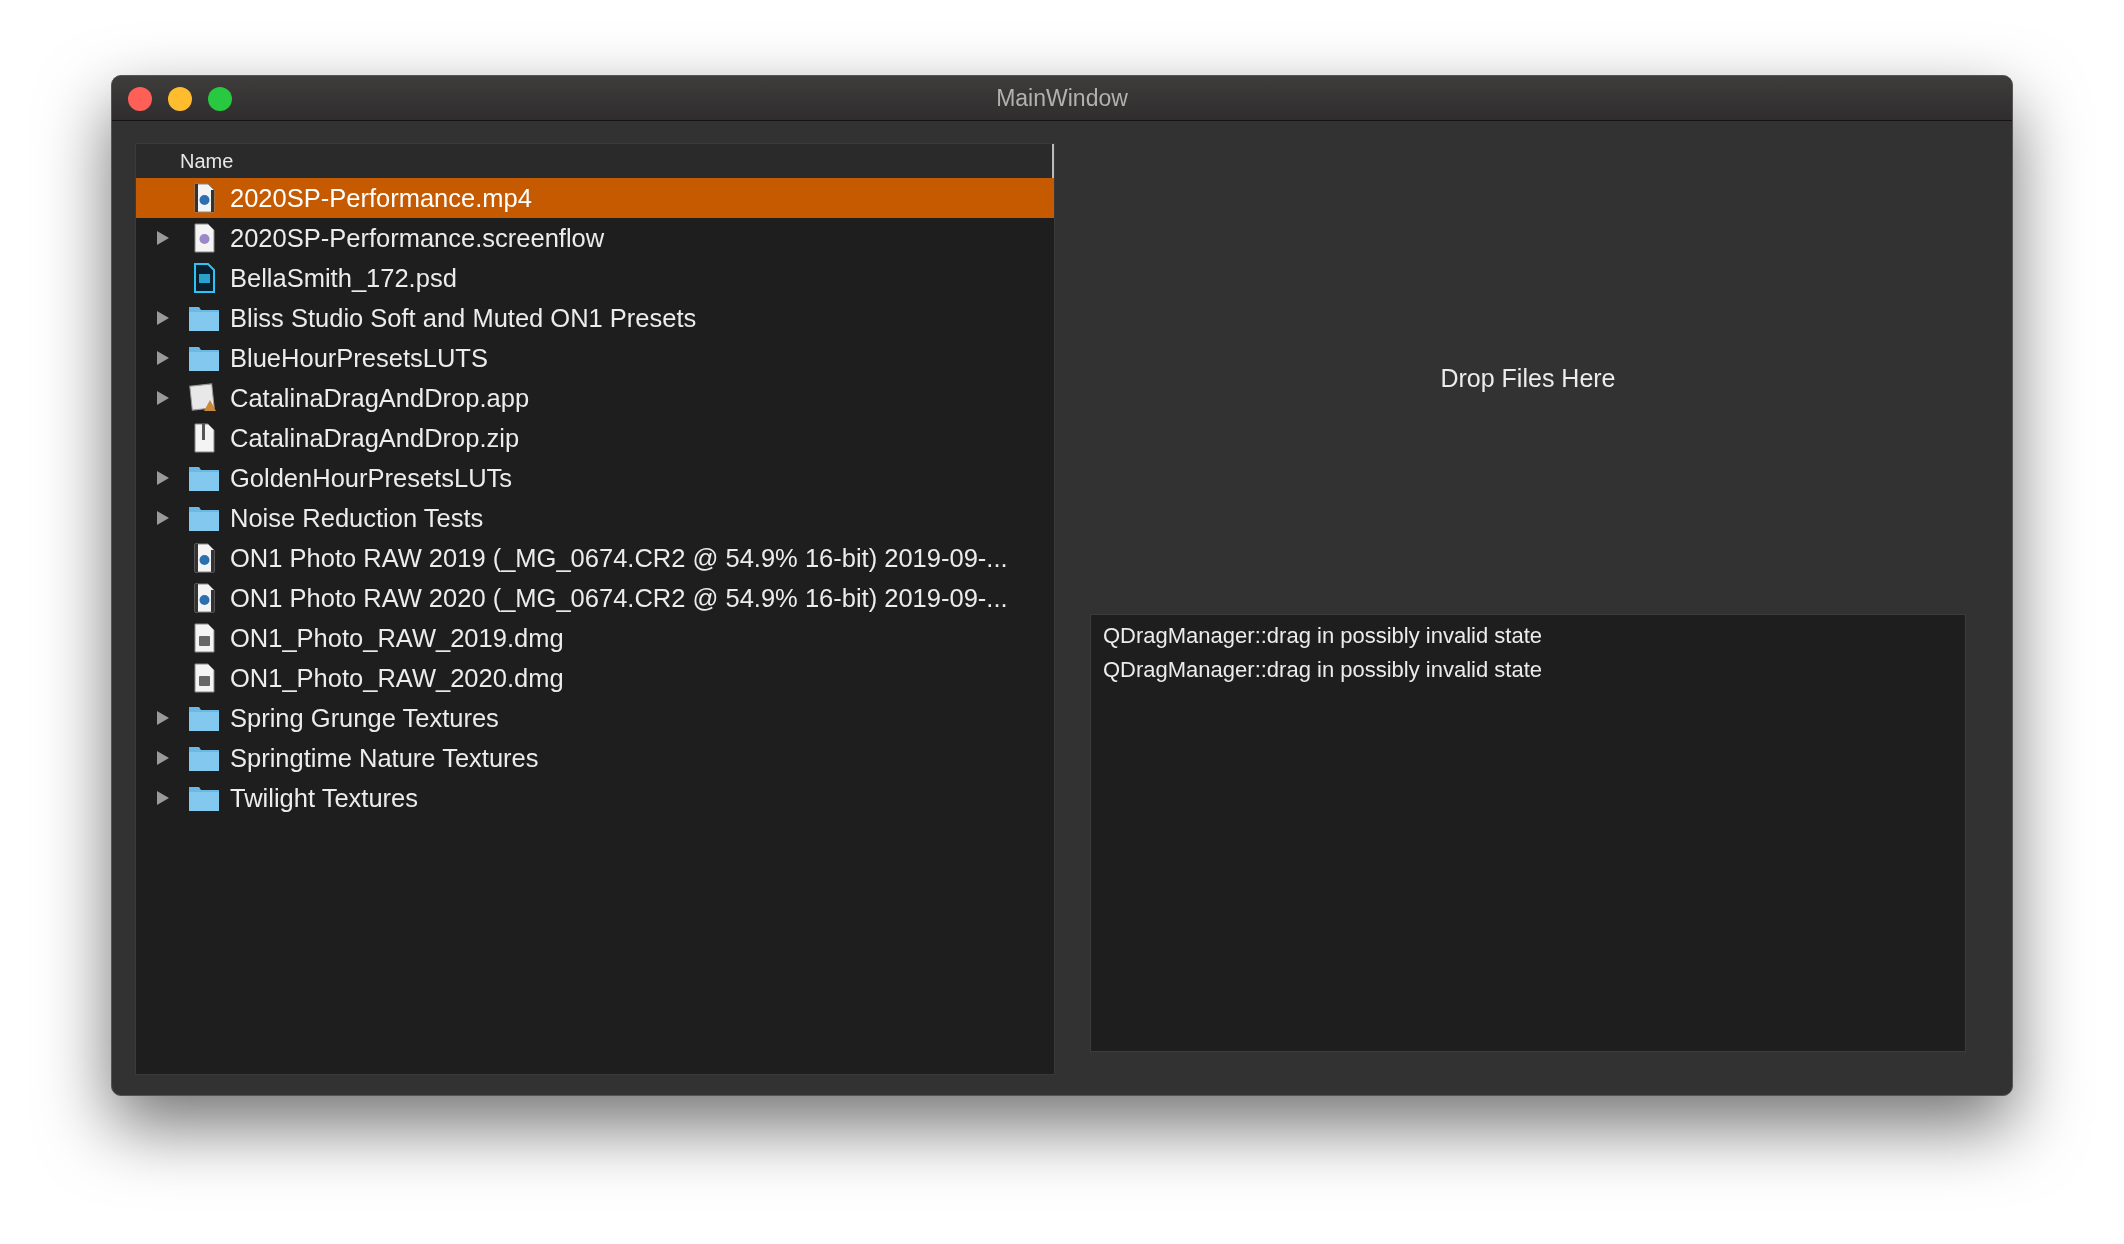  Describe the element at coordinates (324, 798) in the screenshot. I see `file-name: Twilight Textures` at that location.